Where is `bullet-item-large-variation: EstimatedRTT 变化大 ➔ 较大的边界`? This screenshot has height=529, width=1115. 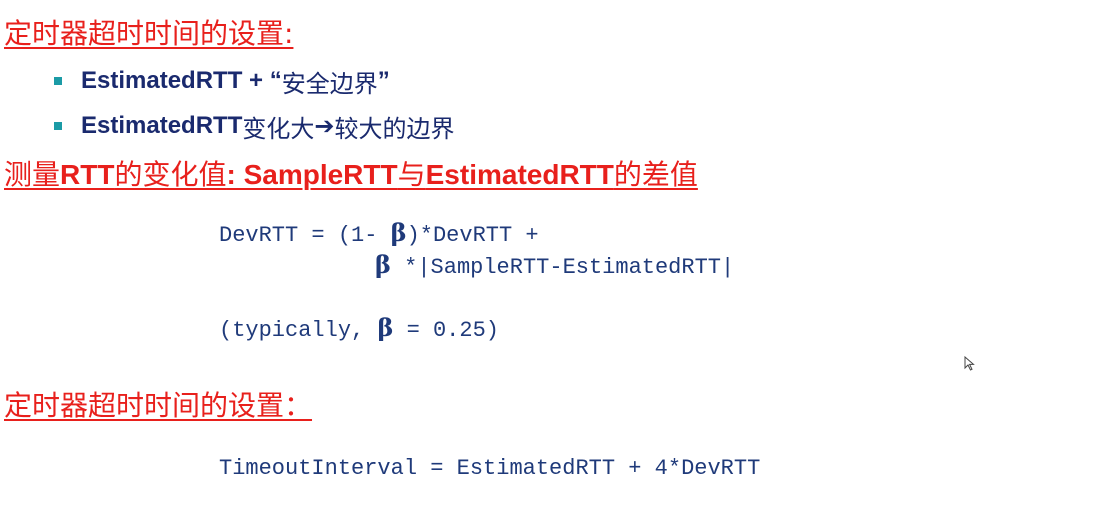 bullet-item-large-variation: EstimatedRTT 变化大 ➔ 较大的边界 is located at coordinates (254, 127).